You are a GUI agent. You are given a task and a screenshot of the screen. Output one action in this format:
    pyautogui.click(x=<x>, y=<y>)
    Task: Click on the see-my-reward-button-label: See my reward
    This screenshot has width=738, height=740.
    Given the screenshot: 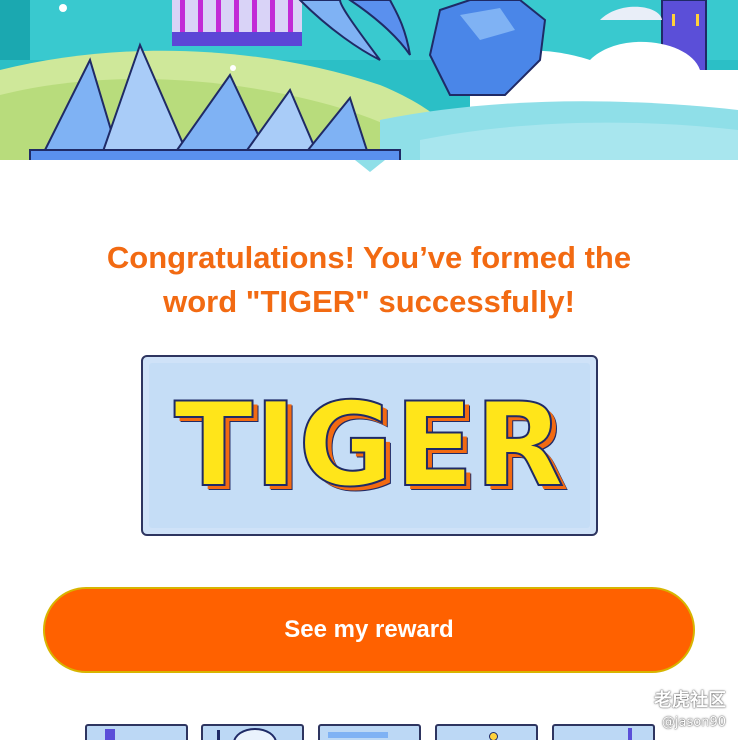 What is the action you would take?
    pyautogui.click(x=369, y=629)
    